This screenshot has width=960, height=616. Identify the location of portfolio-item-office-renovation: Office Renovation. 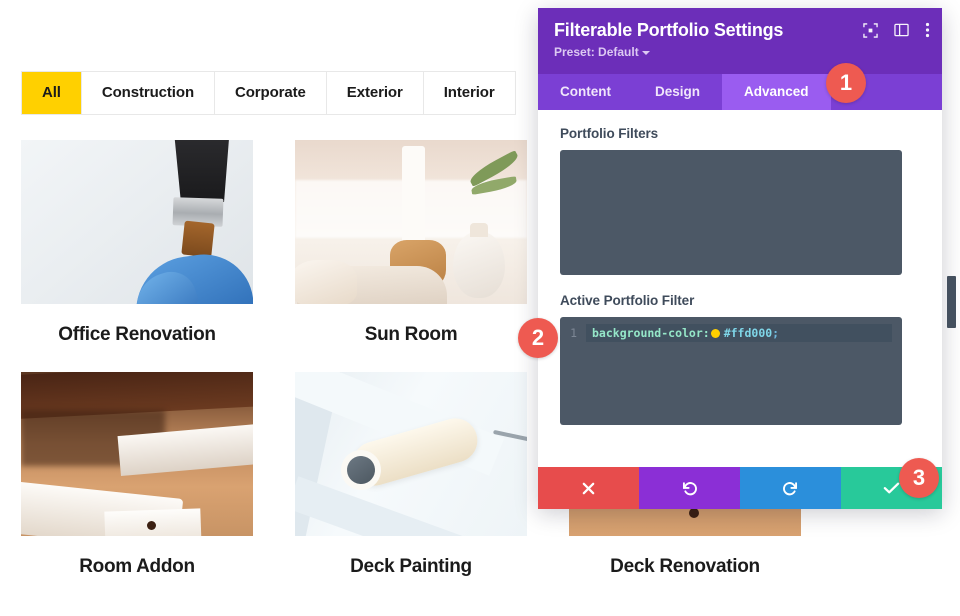
(137, 256).